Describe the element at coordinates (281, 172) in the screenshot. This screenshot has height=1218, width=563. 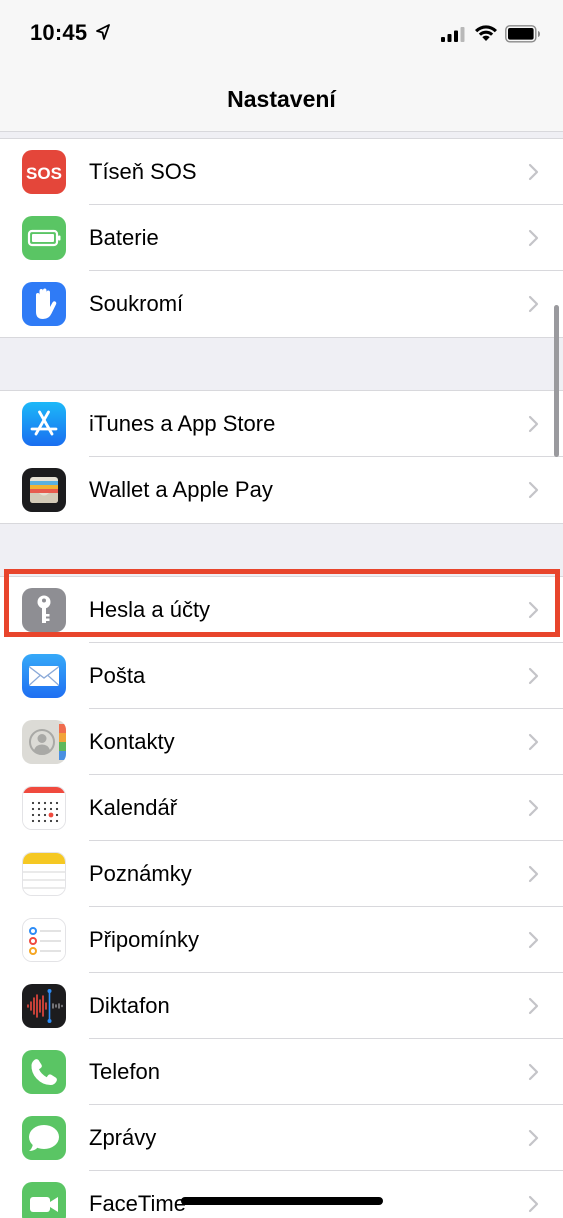
I see `settings-row-sos: SOS Tíseň SOS` at that location.